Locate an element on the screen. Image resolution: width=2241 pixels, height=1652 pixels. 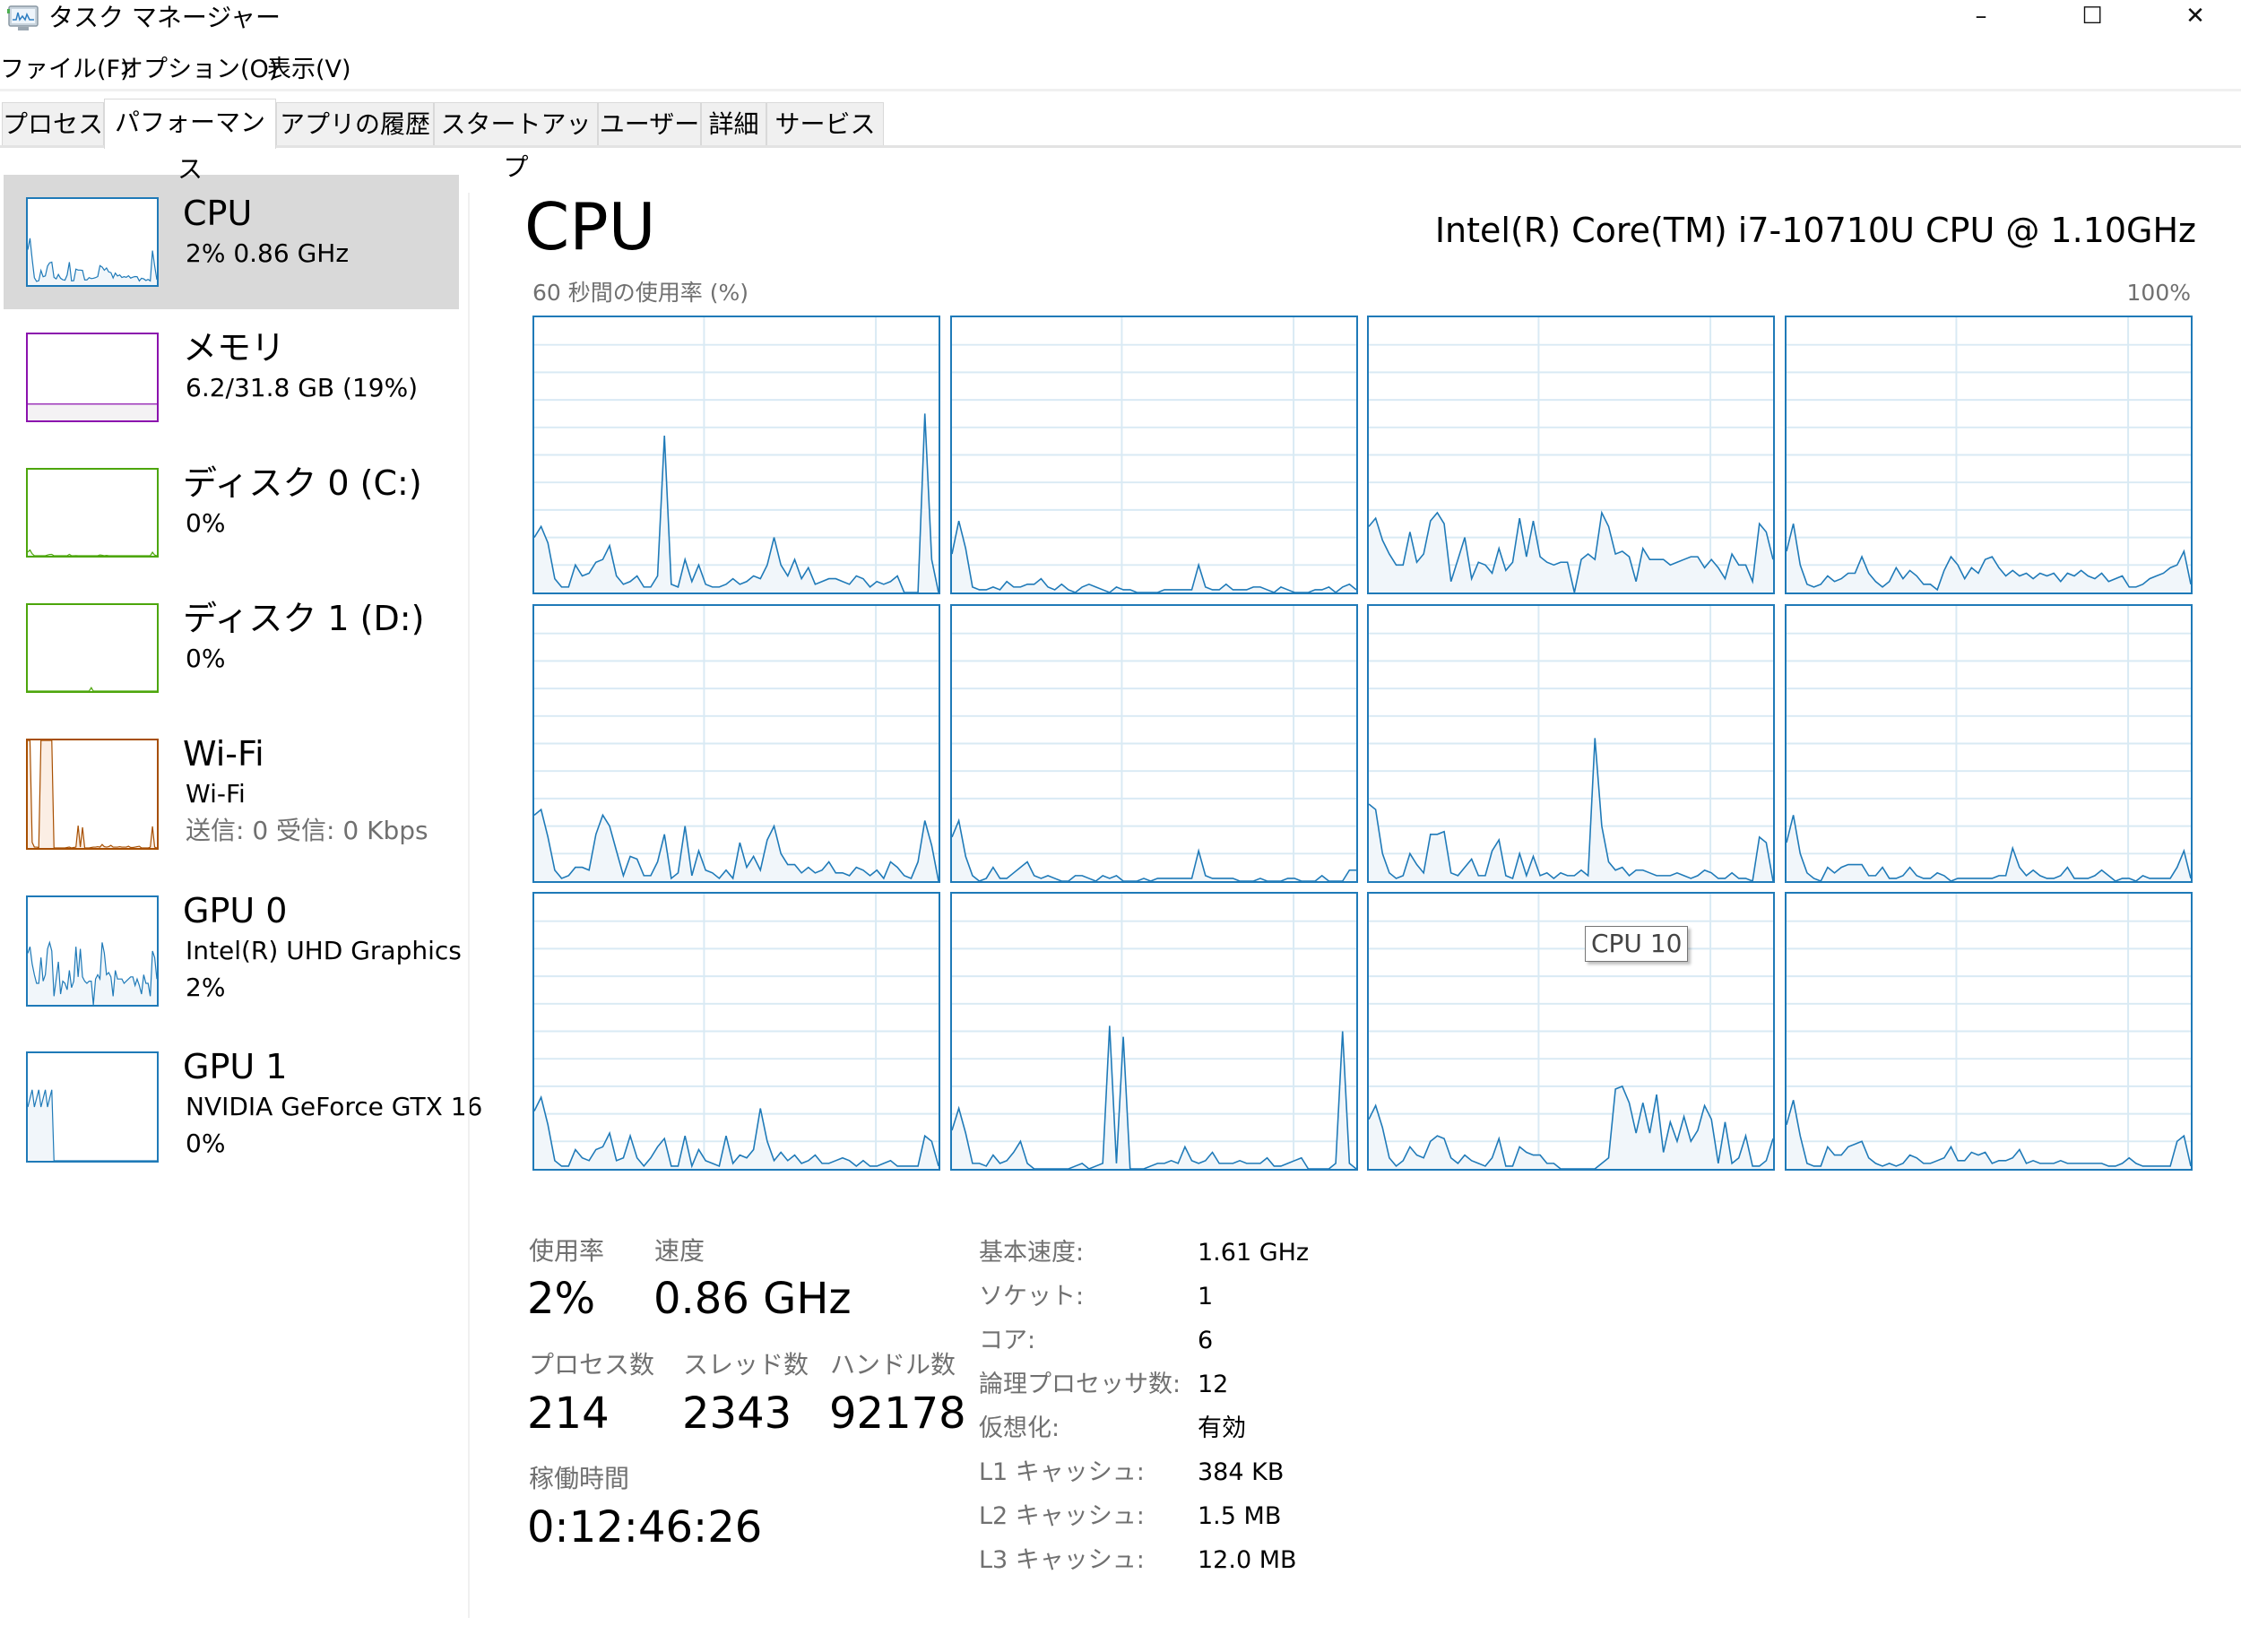
speed-value: 0.86 GHz is located at coordinates (752, 1299).